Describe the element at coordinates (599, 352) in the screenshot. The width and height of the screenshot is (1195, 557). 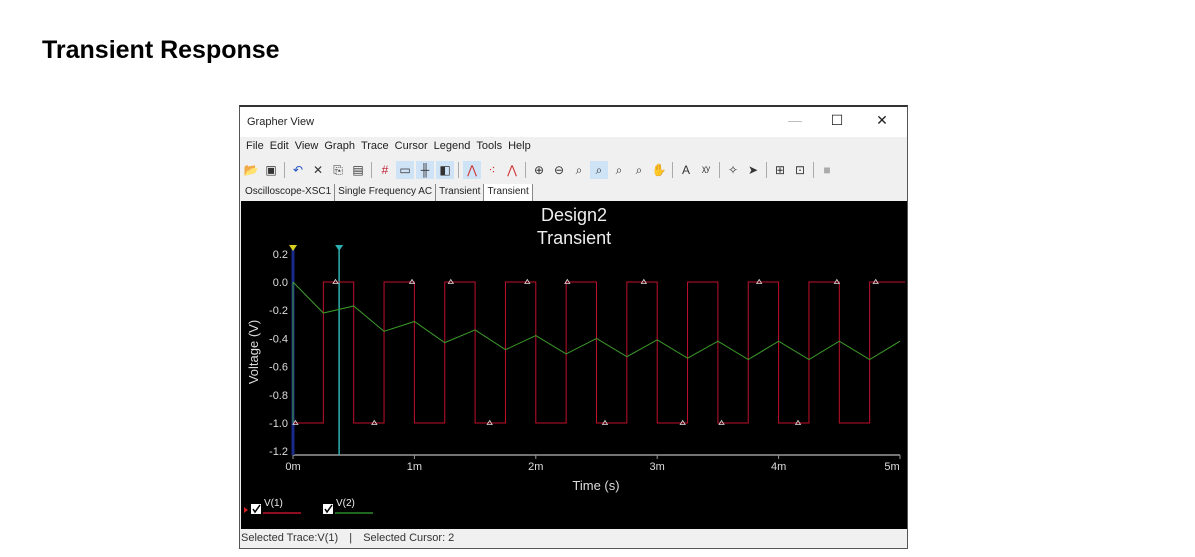
I see `series-v1` at that location.